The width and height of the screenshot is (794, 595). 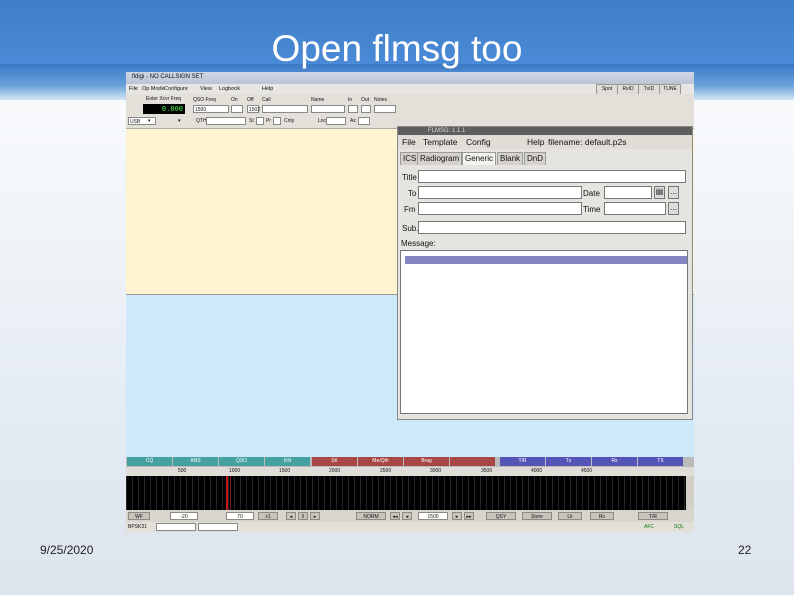 I want to click on lock-button: Lk, so click(x=570, y=516).